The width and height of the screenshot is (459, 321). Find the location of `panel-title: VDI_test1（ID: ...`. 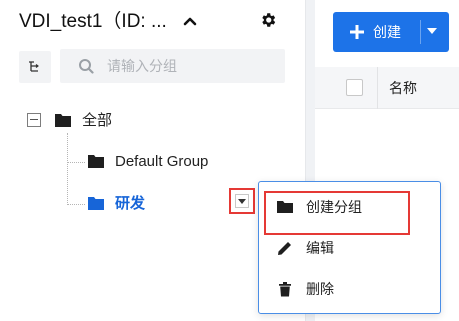

panel-title: VDI_test1（ID: ... is located at coordinates (93, 21).